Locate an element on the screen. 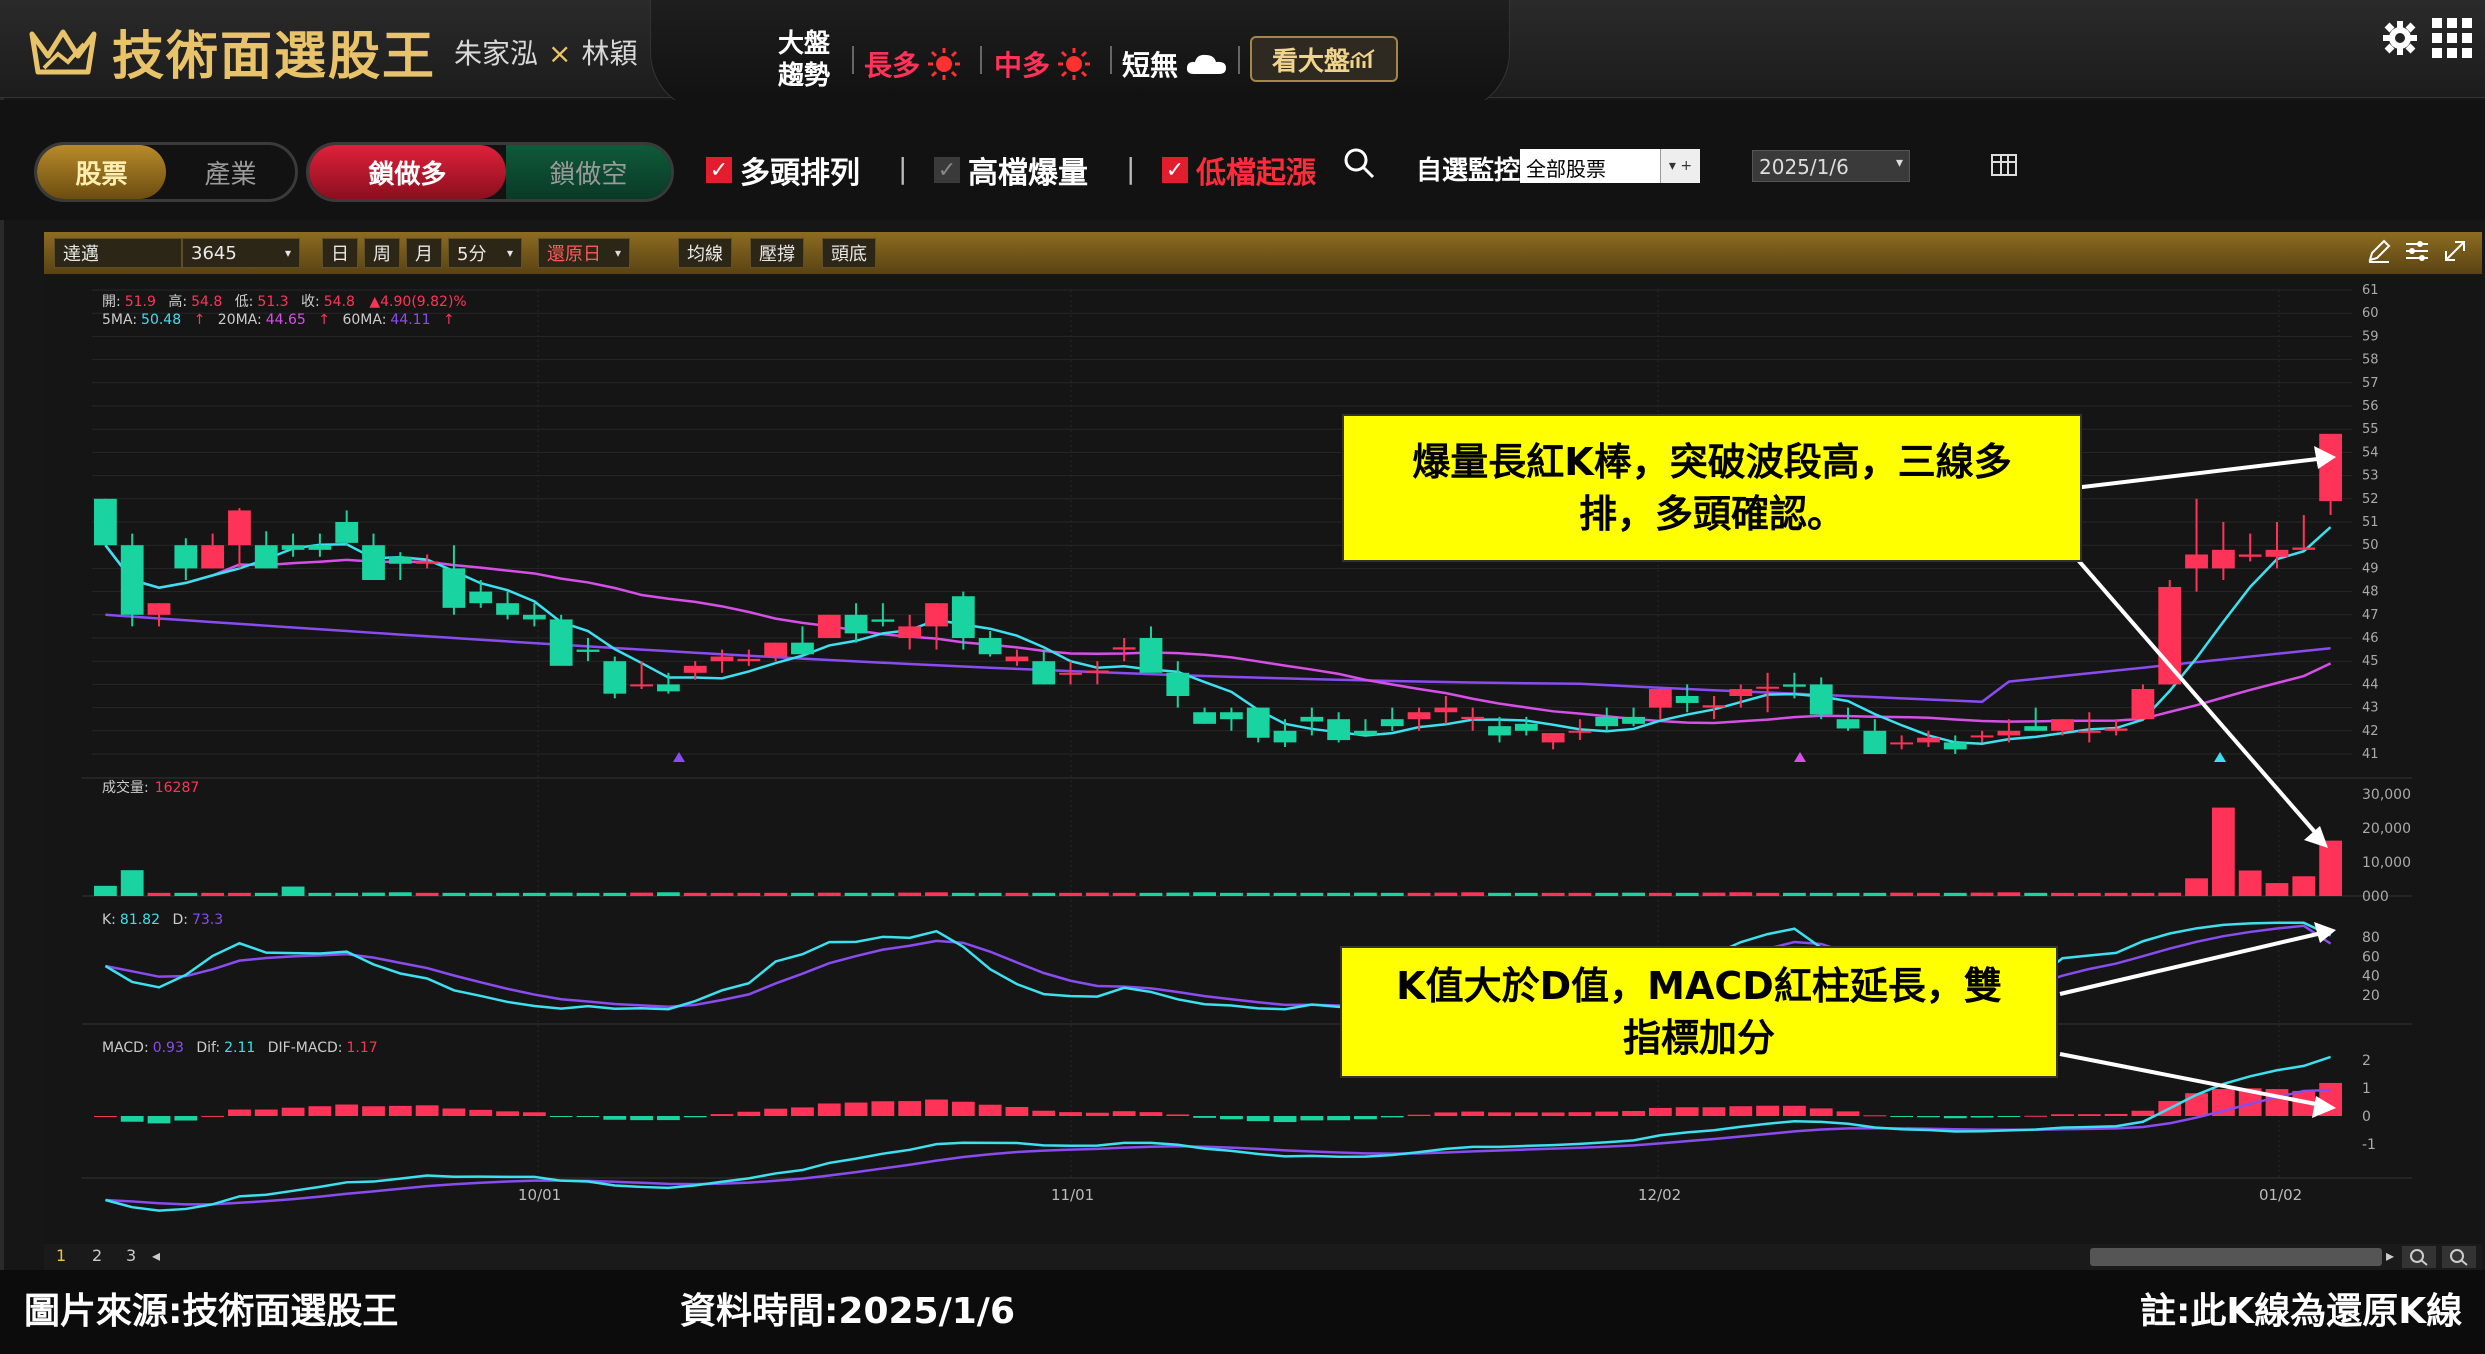  sliders-icon is located at coordinates (2417, 251).